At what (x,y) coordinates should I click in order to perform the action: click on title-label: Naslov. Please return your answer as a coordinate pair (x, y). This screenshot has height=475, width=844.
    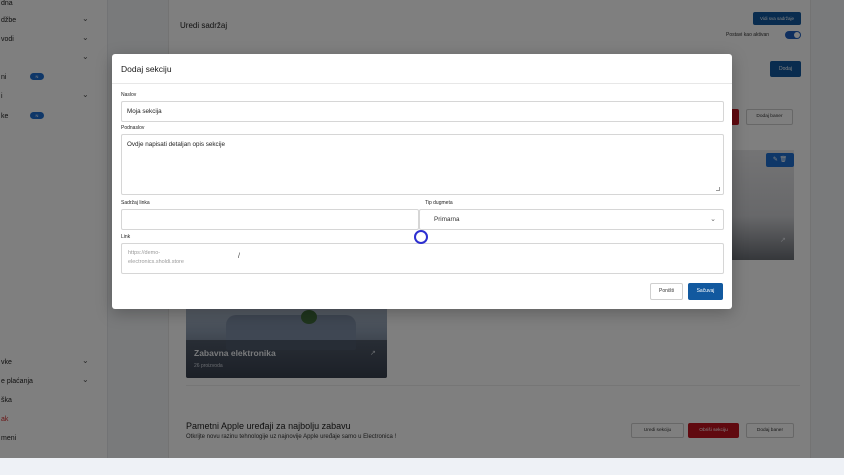
    Looking at the image, I should click on (129, 95).